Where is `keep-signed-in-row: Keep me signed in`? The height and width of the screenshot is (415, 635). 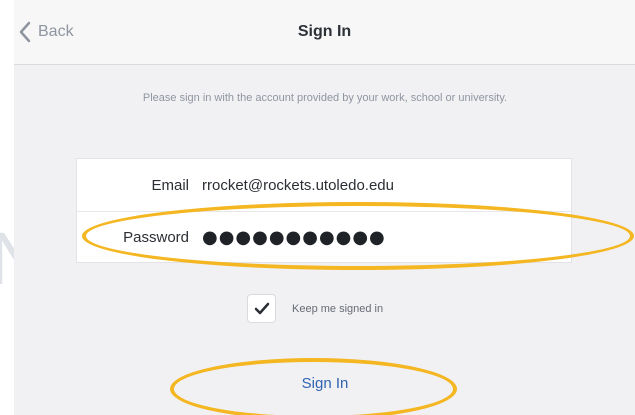
keep-signed-in-row: Keep me signed in is located at coordinates (315, 308).